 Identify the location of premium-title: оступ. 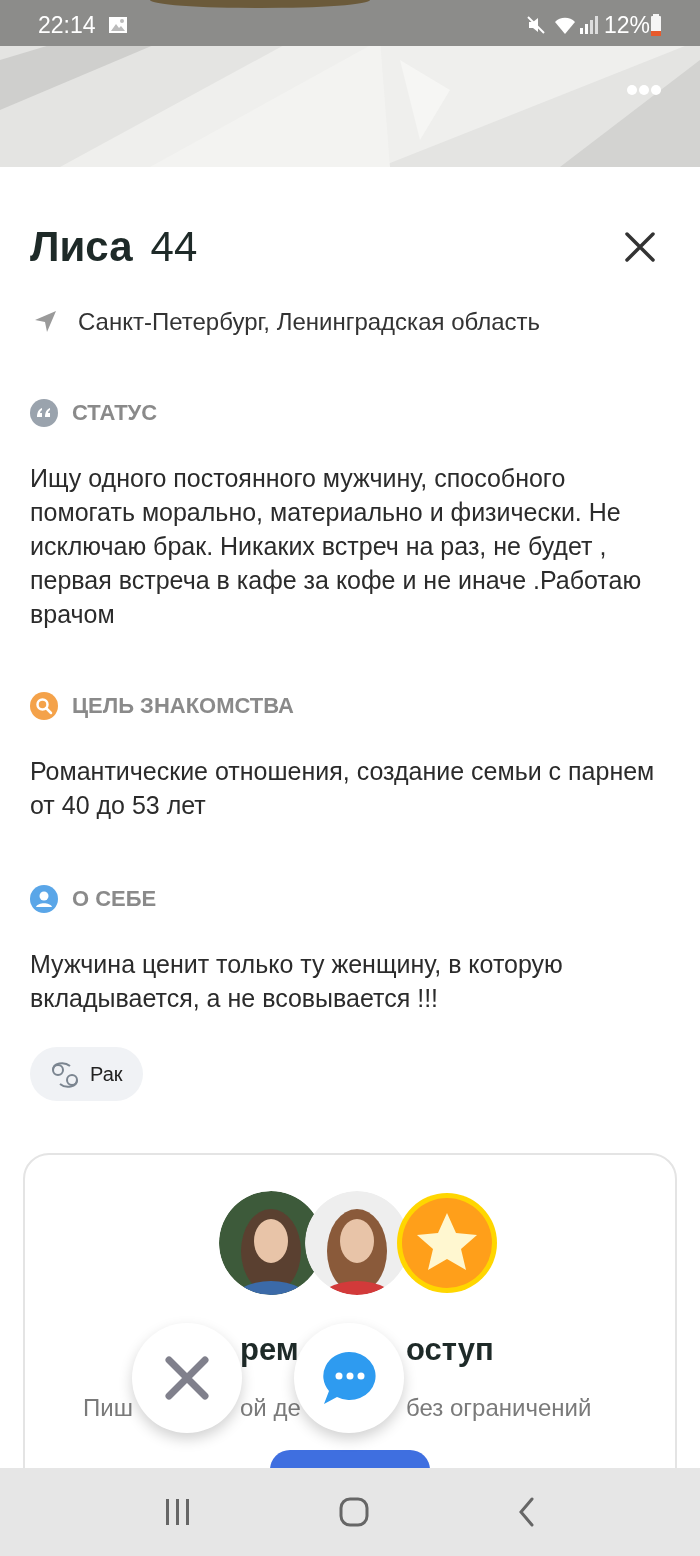
(450, 1350).